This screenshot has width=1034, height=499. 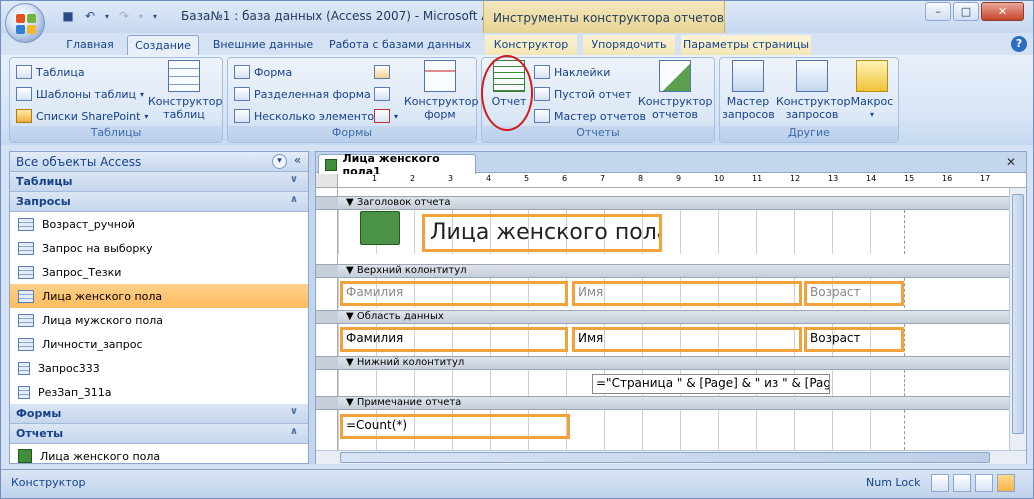 I want to click on tab-design: Конструктор, so click(x=531, y=45).